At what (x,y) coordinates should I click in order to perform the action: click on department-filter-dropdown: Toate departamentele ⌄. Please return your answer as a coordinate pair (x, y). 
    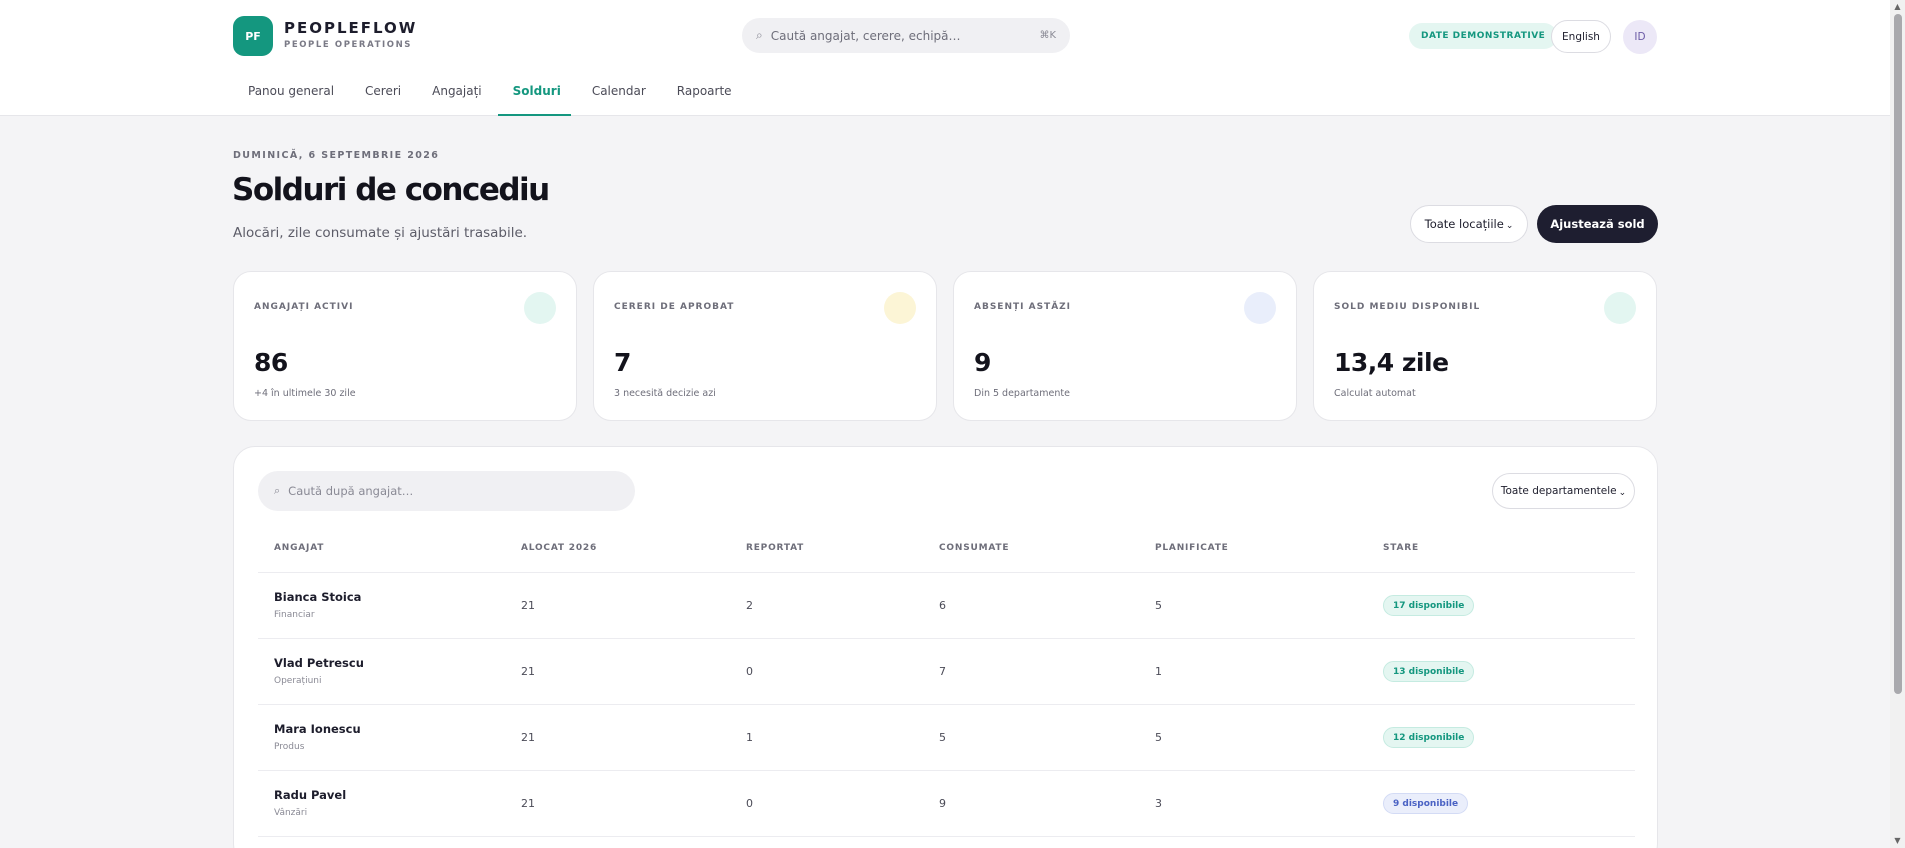
    Looking at the image, I should click on (1563, 491).